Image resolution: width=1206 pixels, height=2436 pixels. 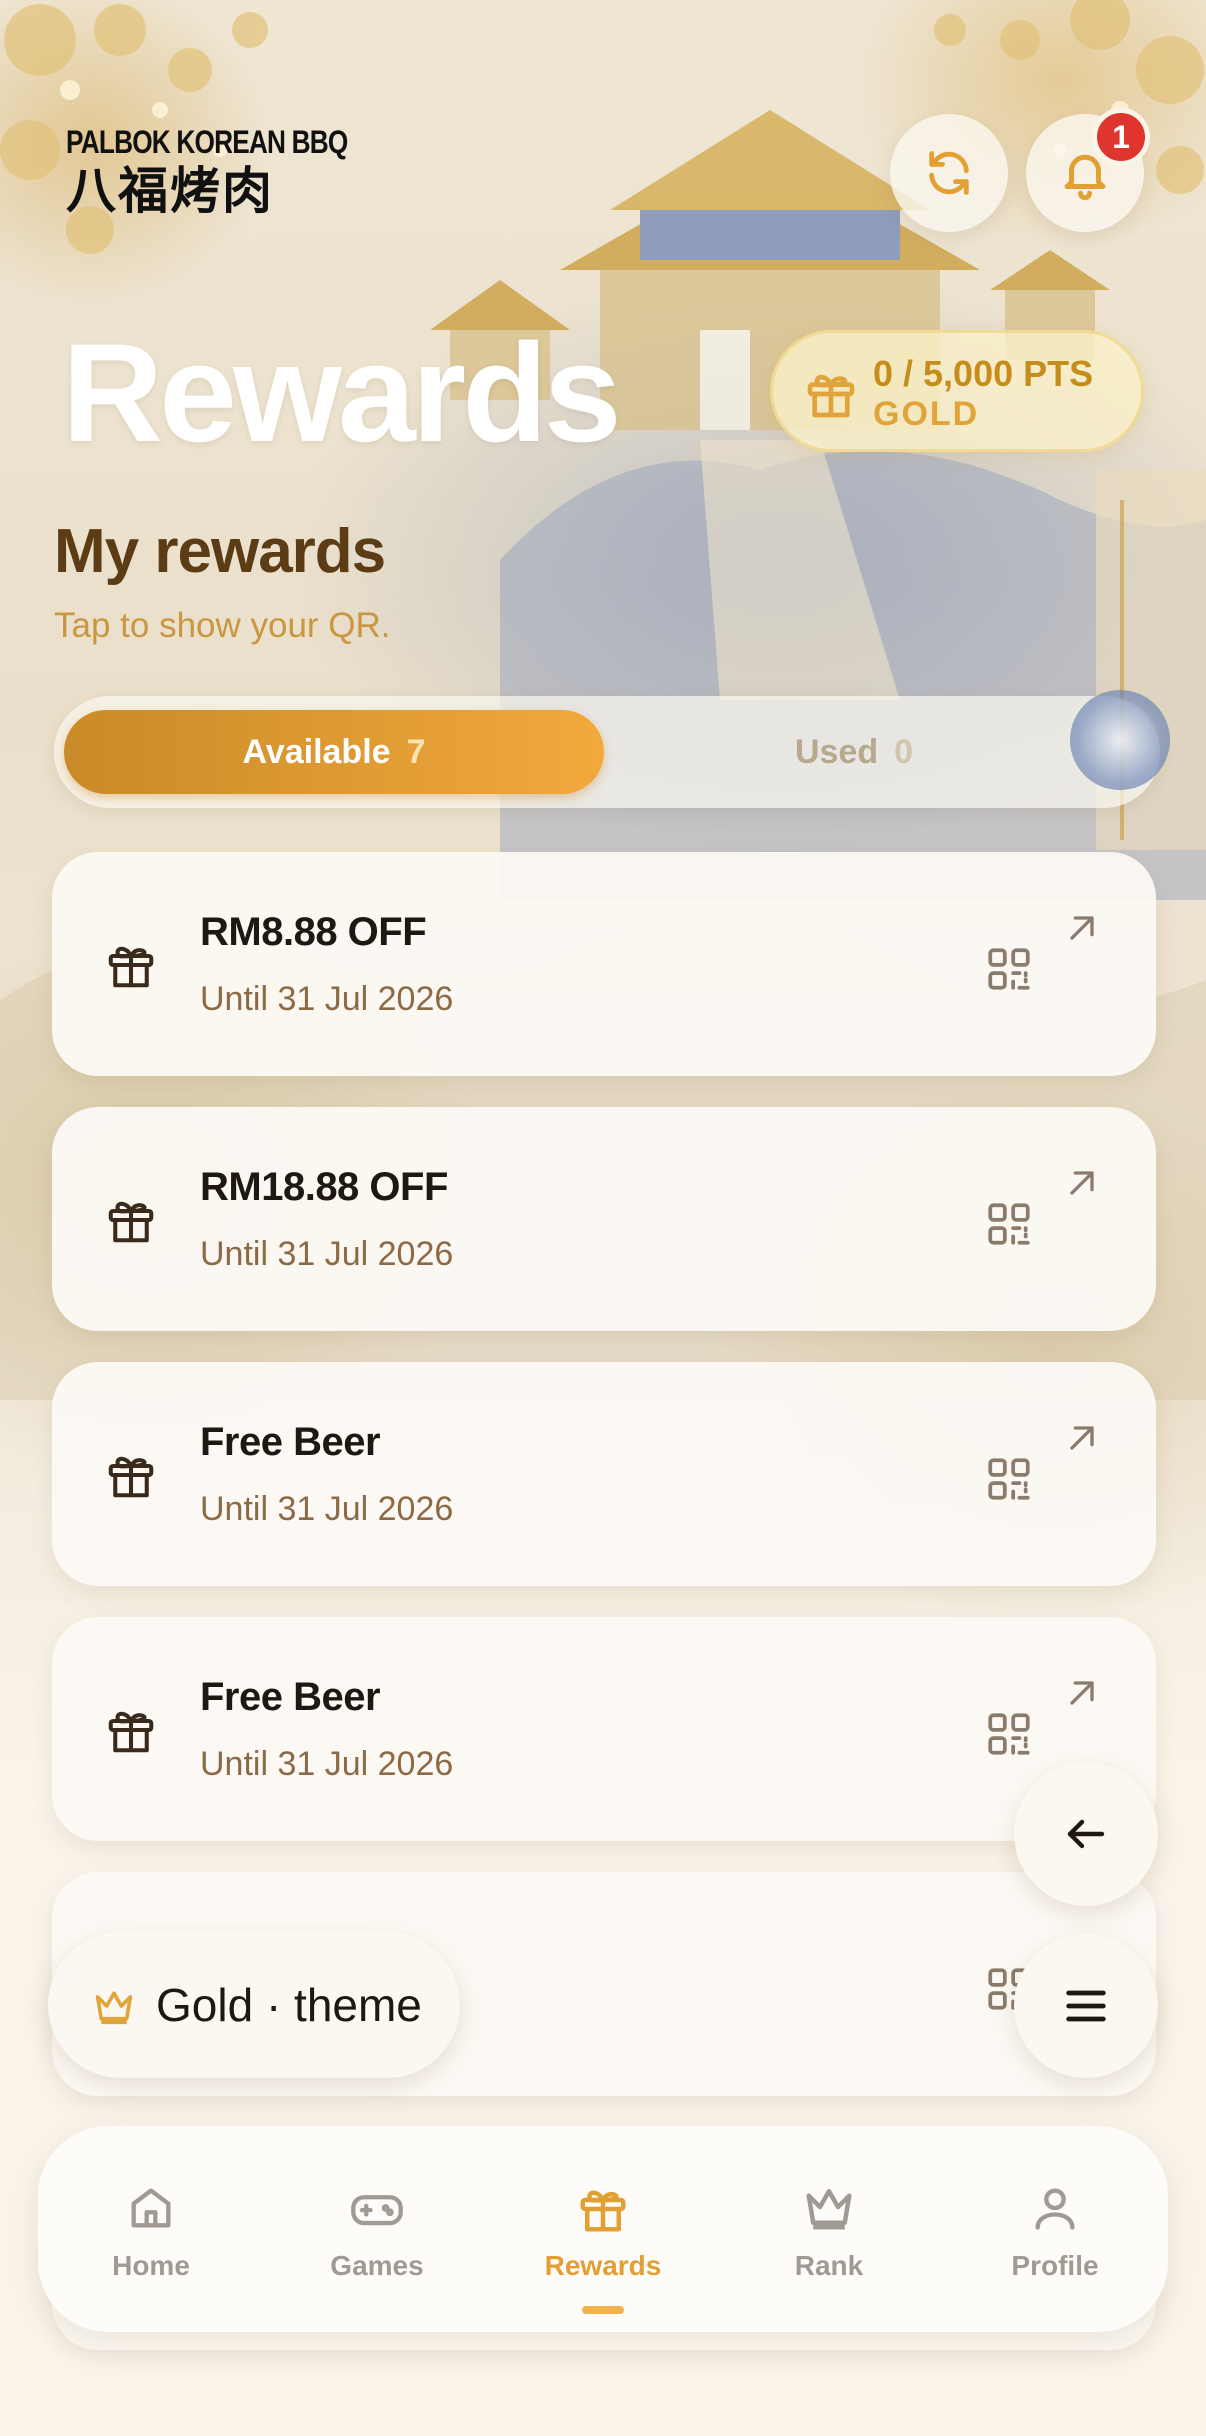 I want to click on reward-card: RM18.88 OFF Until 31 Jul 2026, so click(x=604, y=1219).